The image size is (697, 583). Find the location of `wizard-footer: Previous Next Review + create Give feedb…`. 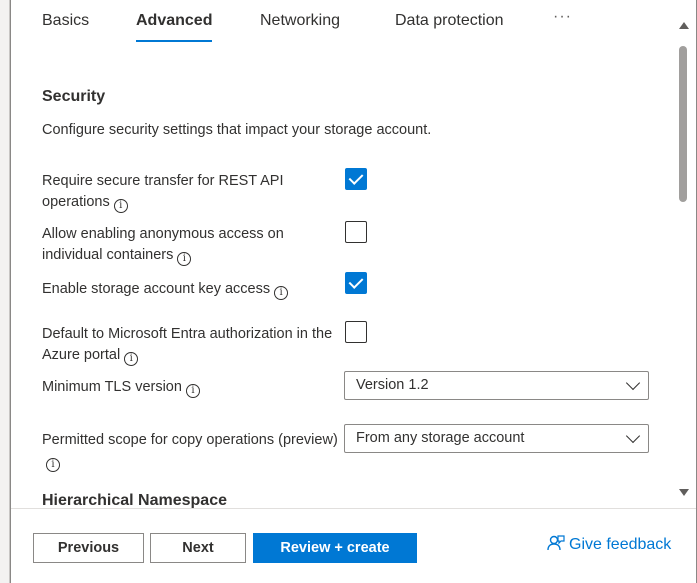

wizard-footer: Previous Next Review + create Give feedb… is located at coordinates (353, 545).